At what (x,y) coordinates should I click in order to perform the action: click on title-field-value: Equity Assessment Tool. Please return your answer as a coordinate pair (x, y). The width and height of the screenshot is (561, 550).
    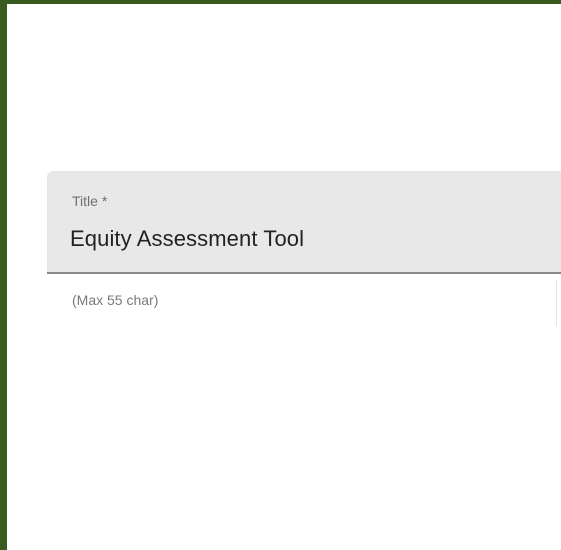
    Looking at the image, I should click on (187, 239).